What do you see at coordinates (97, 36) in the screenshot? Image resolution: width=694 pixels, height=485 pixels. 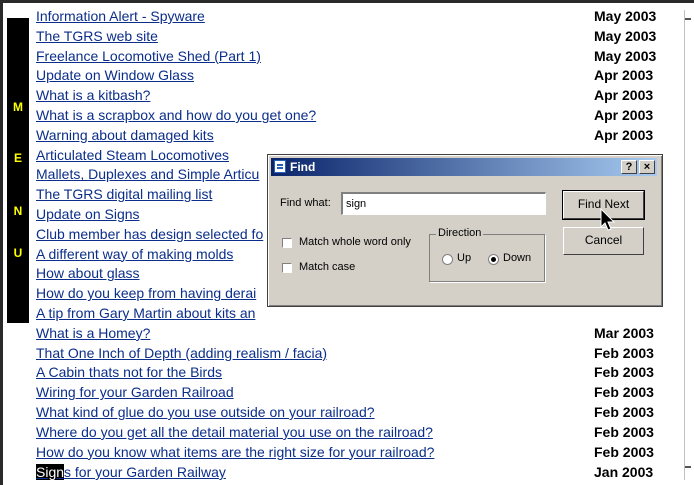 I see `article-link: The TGRS web site` at bounding box center [97, 36].